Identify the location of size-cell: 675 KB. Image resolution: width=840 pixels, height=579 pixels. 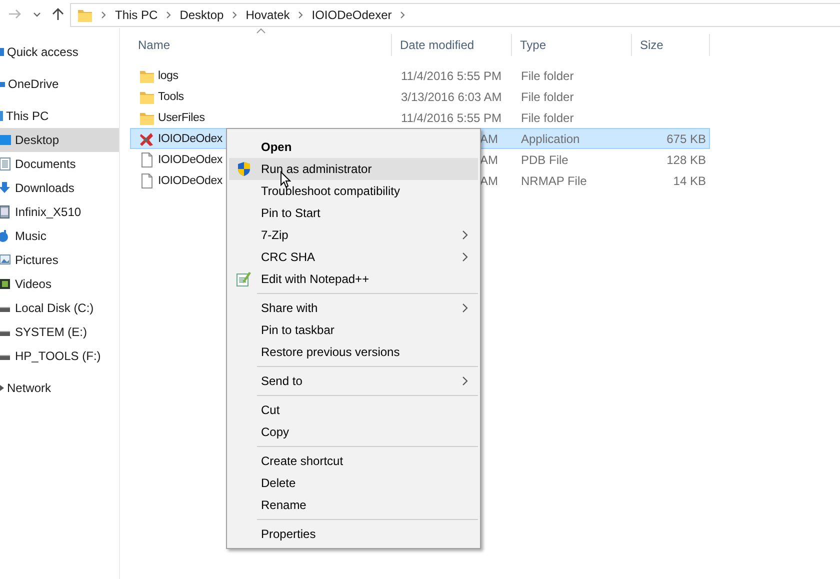
(686, 139).